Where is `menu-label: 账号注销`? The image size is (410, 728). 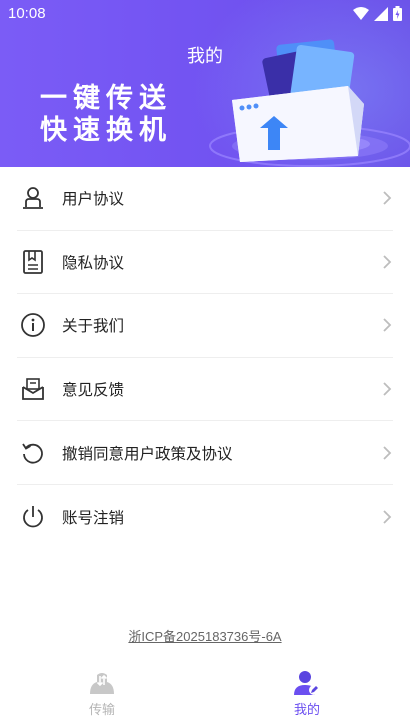
menu-label: 账号注销 is located at coordinates (93, 517).